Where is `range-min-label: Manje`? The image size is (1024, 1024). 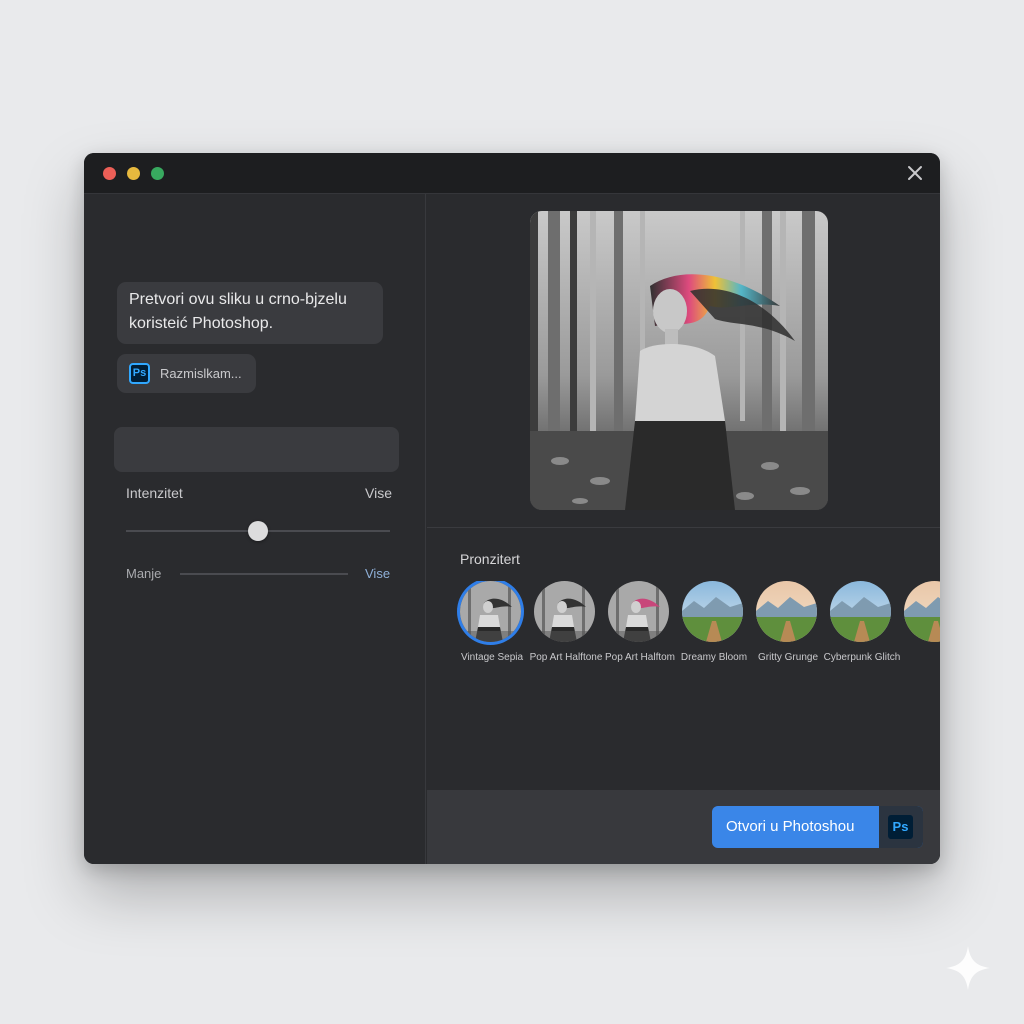 range-min-label: Manje is located at coordinates (144, 573).